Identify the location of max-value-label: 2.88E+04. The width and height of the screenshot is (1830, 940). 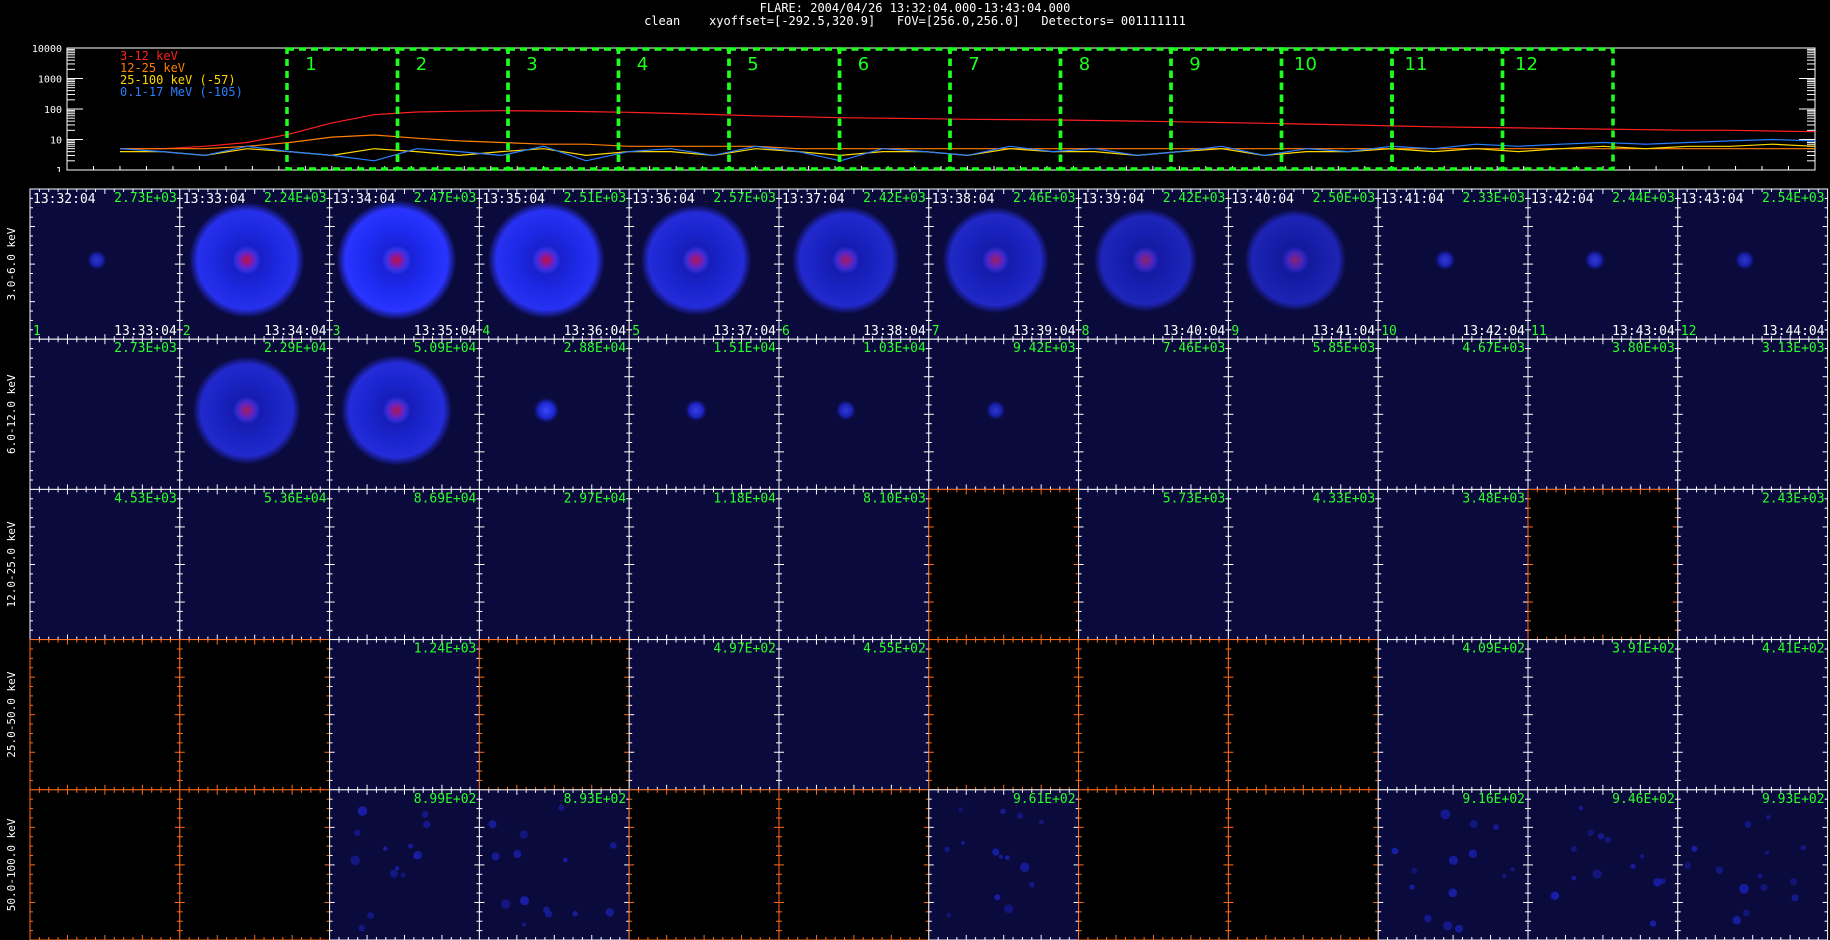
(595, 348).